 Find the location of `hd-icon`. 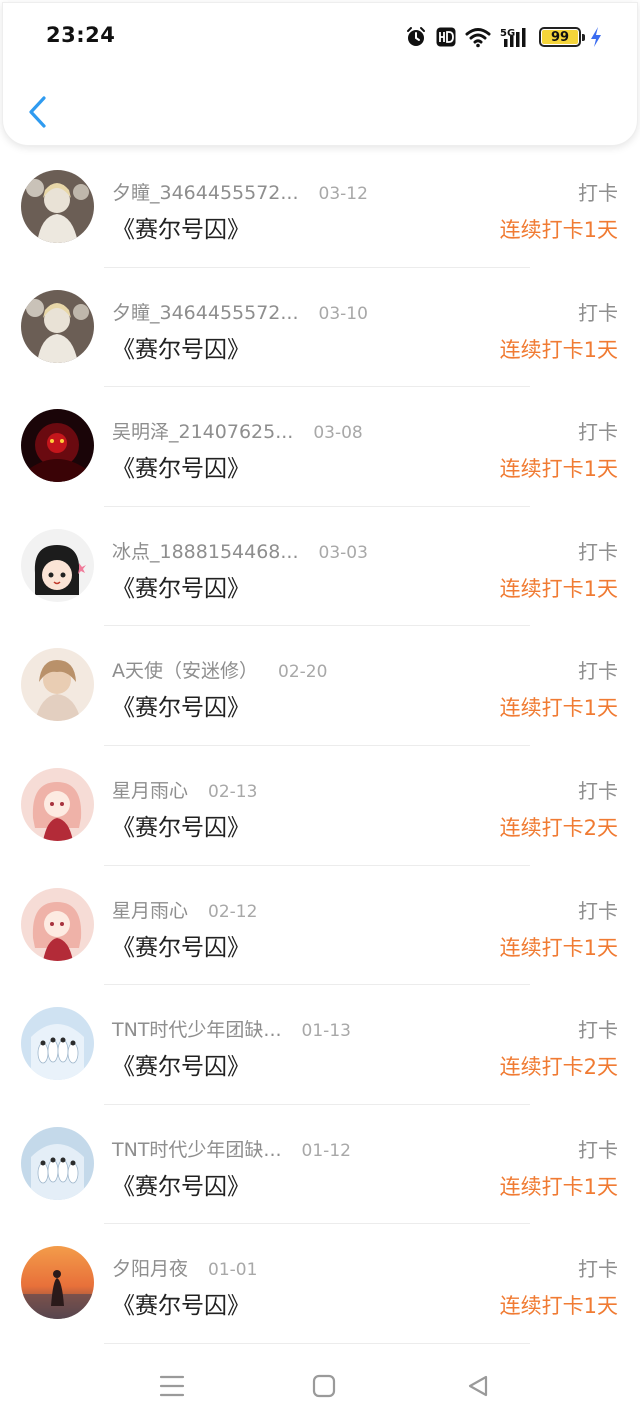

hd-icon is located at coordinates (446, 37).